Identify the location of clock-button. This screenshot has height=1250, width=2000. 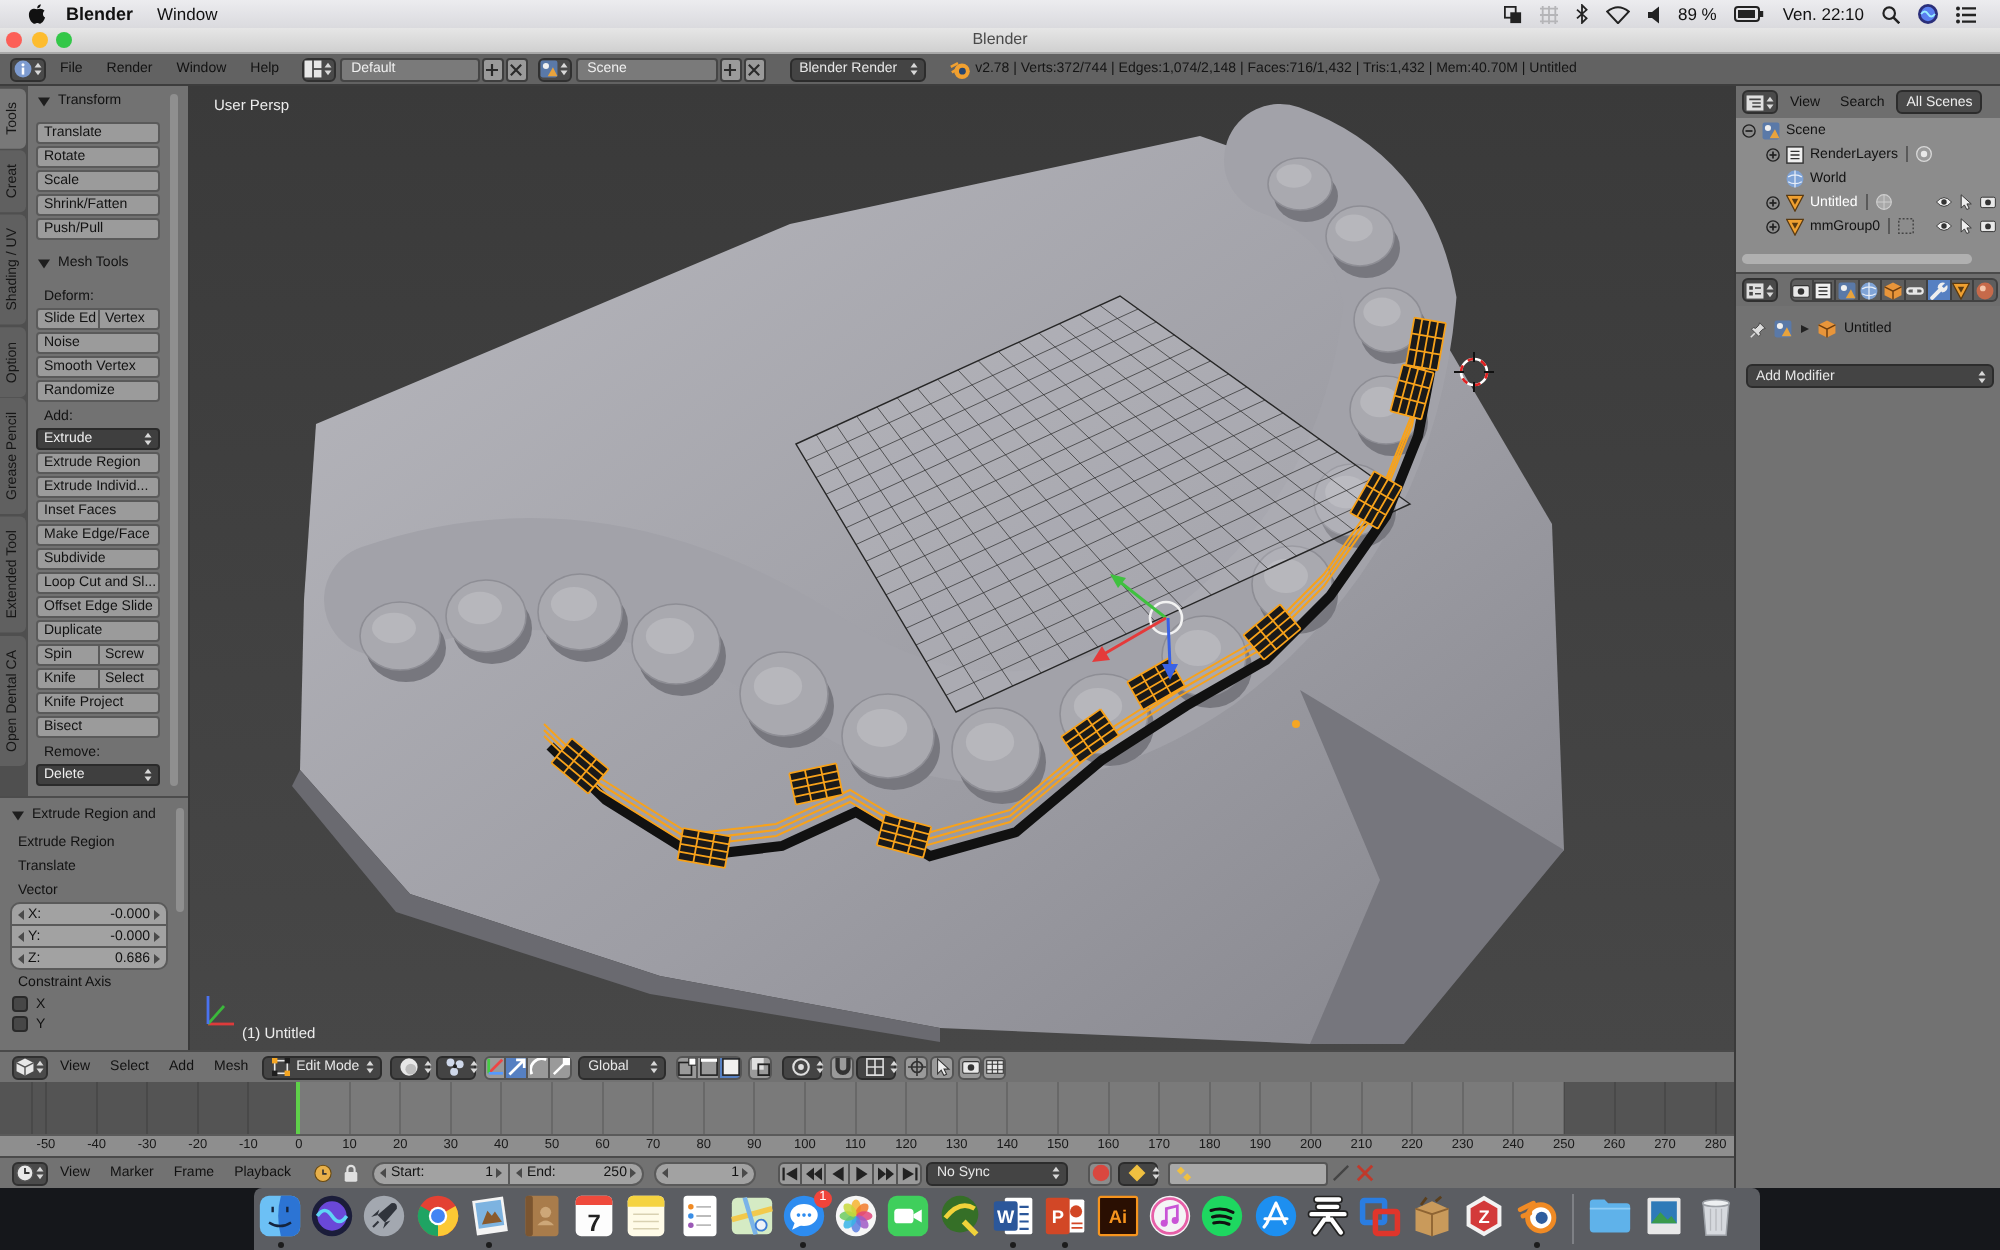
(322, 1173).